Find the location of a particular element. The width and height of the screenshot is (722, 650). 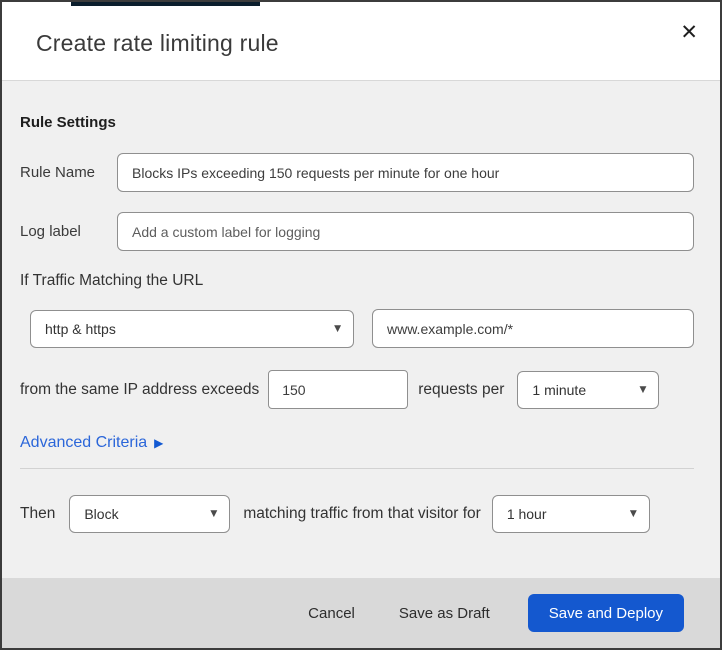

save-as-draft-button: Save as Draft is located at coordinates (444, 613).